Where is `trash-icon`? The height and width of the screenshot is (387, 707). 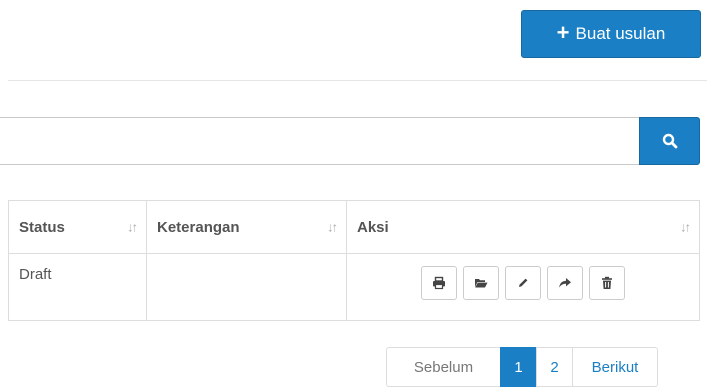 trash-icon is located at coordinates (607, 282).